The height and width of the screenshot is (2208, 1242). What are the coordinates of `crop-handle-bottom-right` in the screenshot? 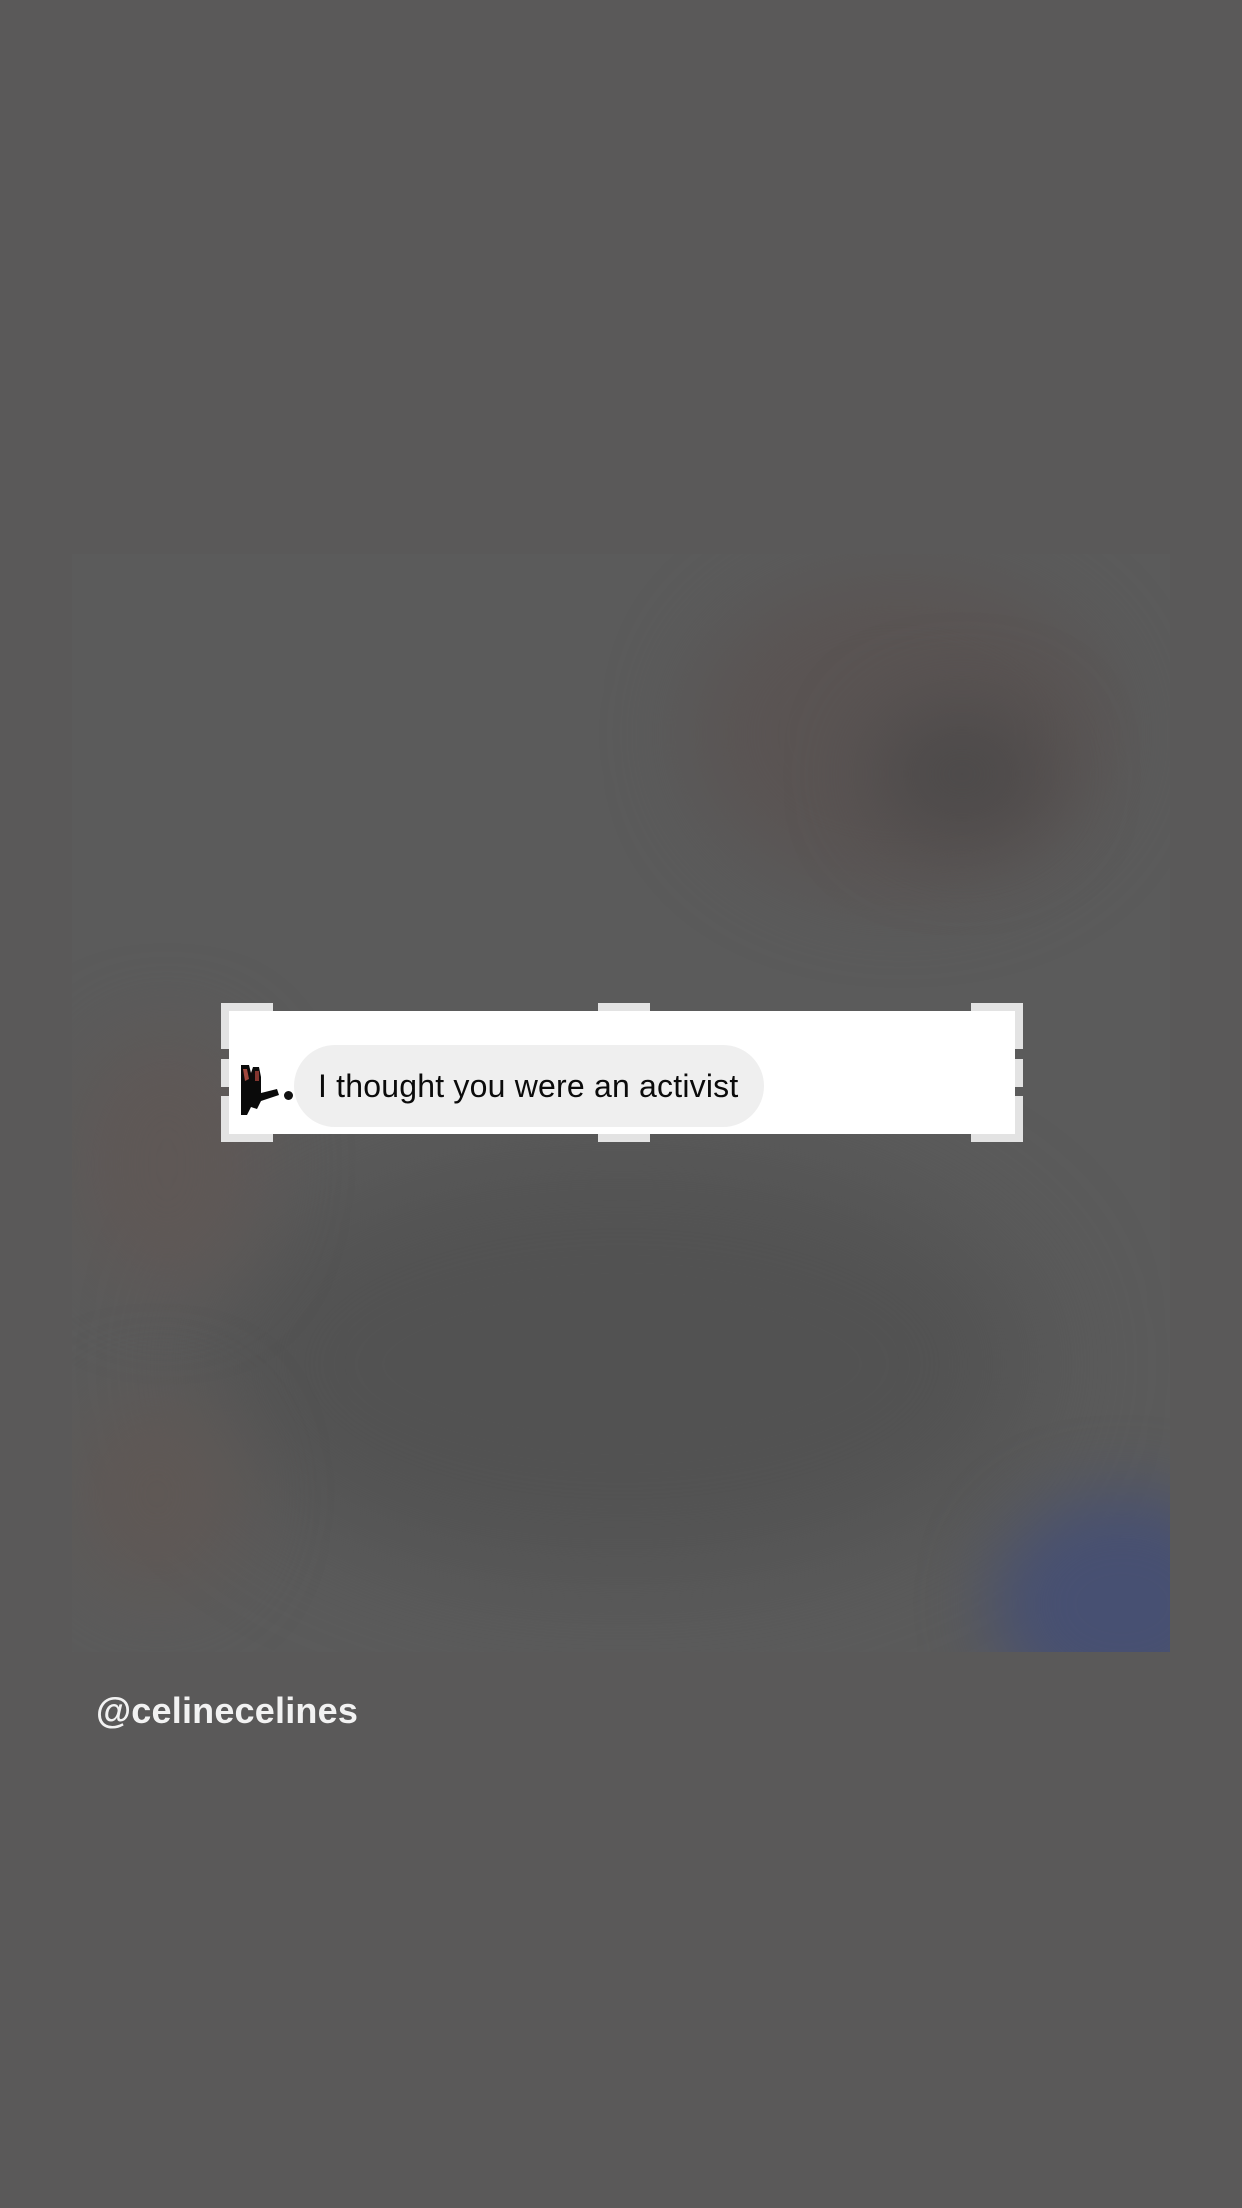 It's located at (1019, 1119).